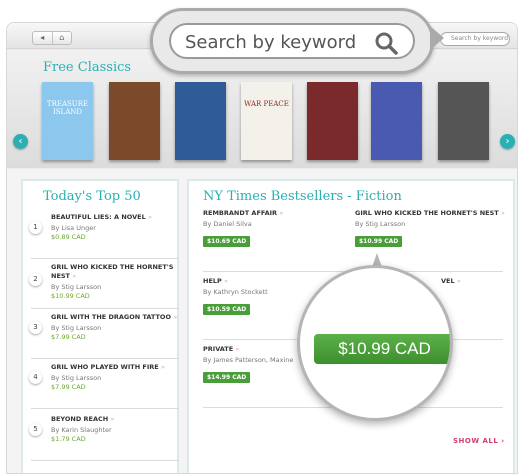  I want to click on book-cover-mosaic, so click(396, 121).